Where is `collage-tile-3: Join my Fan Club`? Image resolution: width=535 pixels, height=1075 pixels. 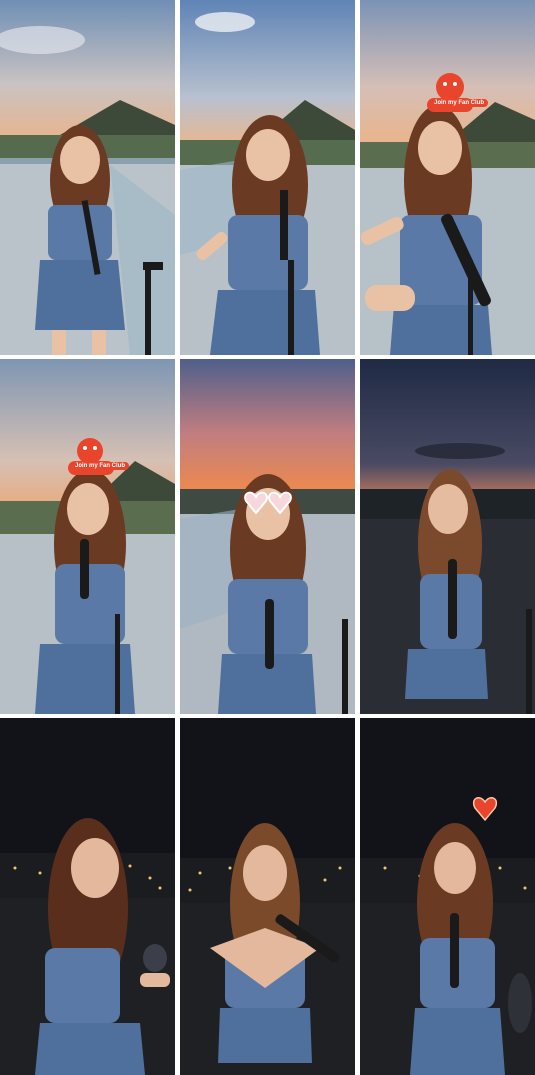
collage-tile-3: Join my Fan Club is located at coordinates (447, 177).